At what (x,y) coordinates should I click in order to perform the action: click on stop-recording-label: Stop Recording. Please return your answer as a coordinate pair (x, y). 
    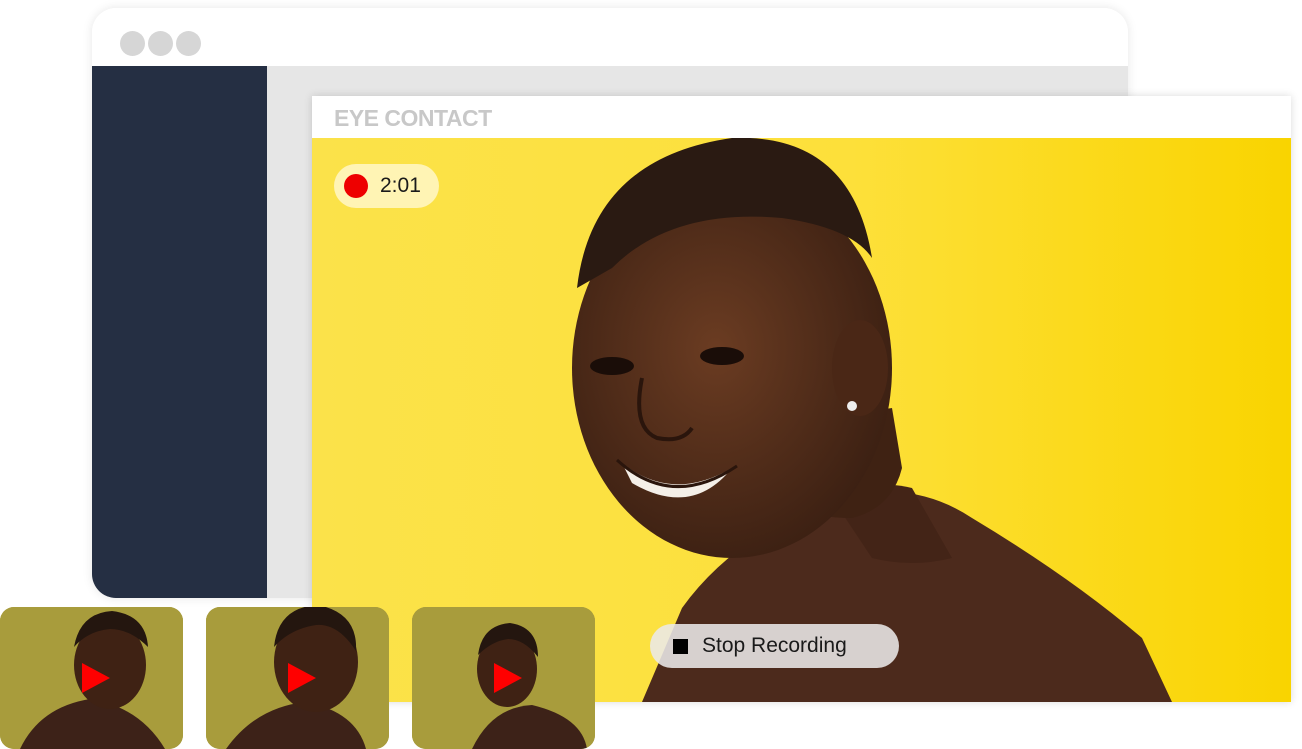
    Looking at the image, I should click on (774, 645).